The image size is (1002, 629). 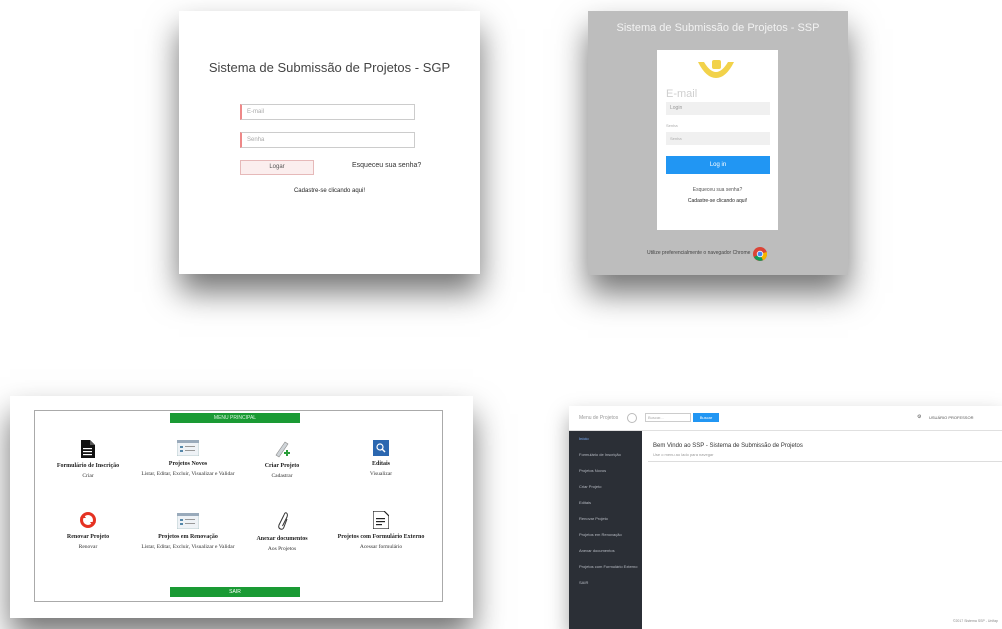 I want to click on logo-icon, so click(x=716, y=69).